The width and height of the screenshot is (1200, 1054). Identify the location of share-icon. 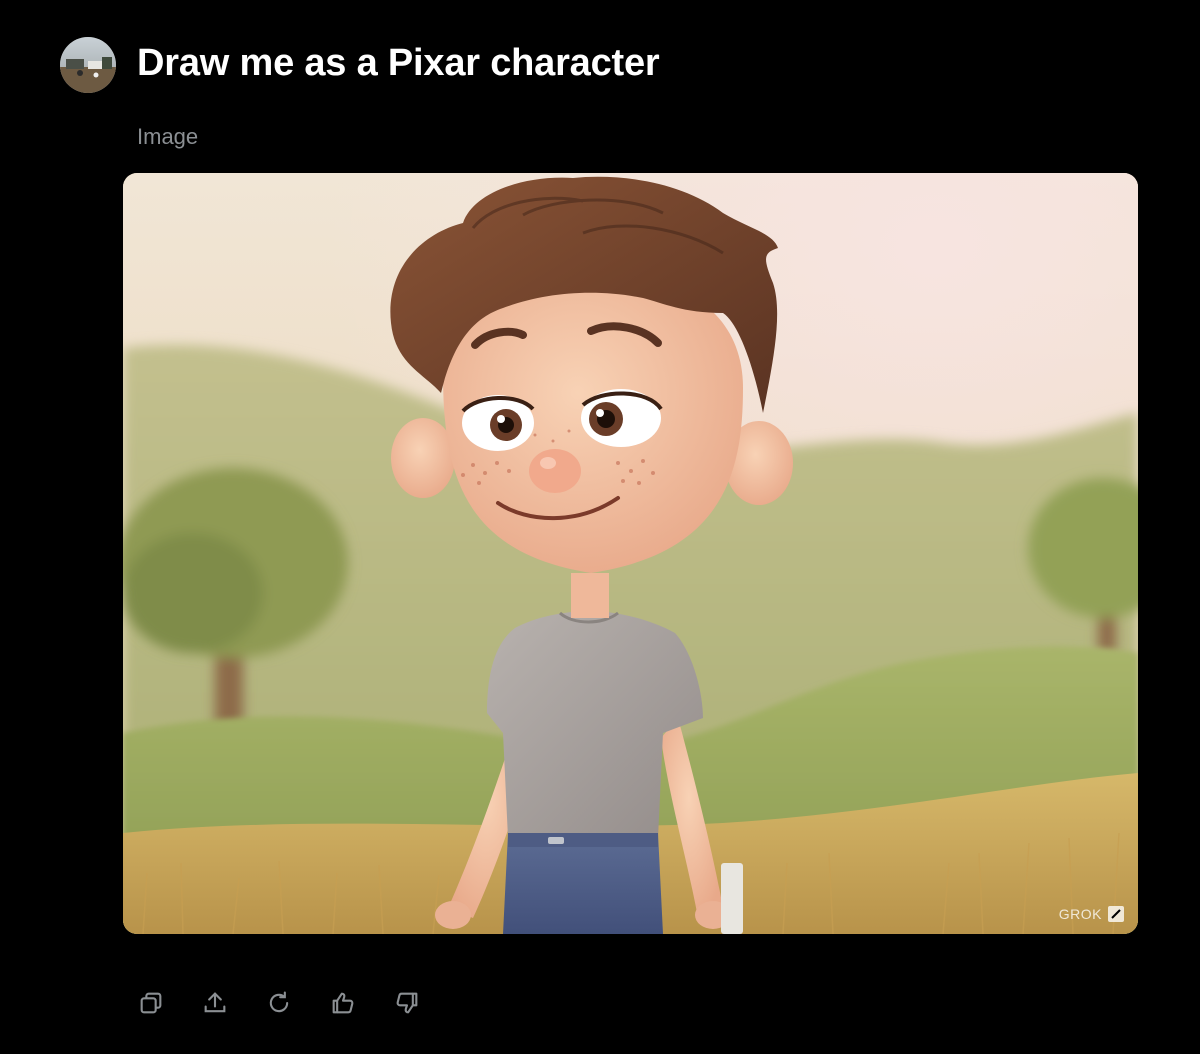
(215, 1002).